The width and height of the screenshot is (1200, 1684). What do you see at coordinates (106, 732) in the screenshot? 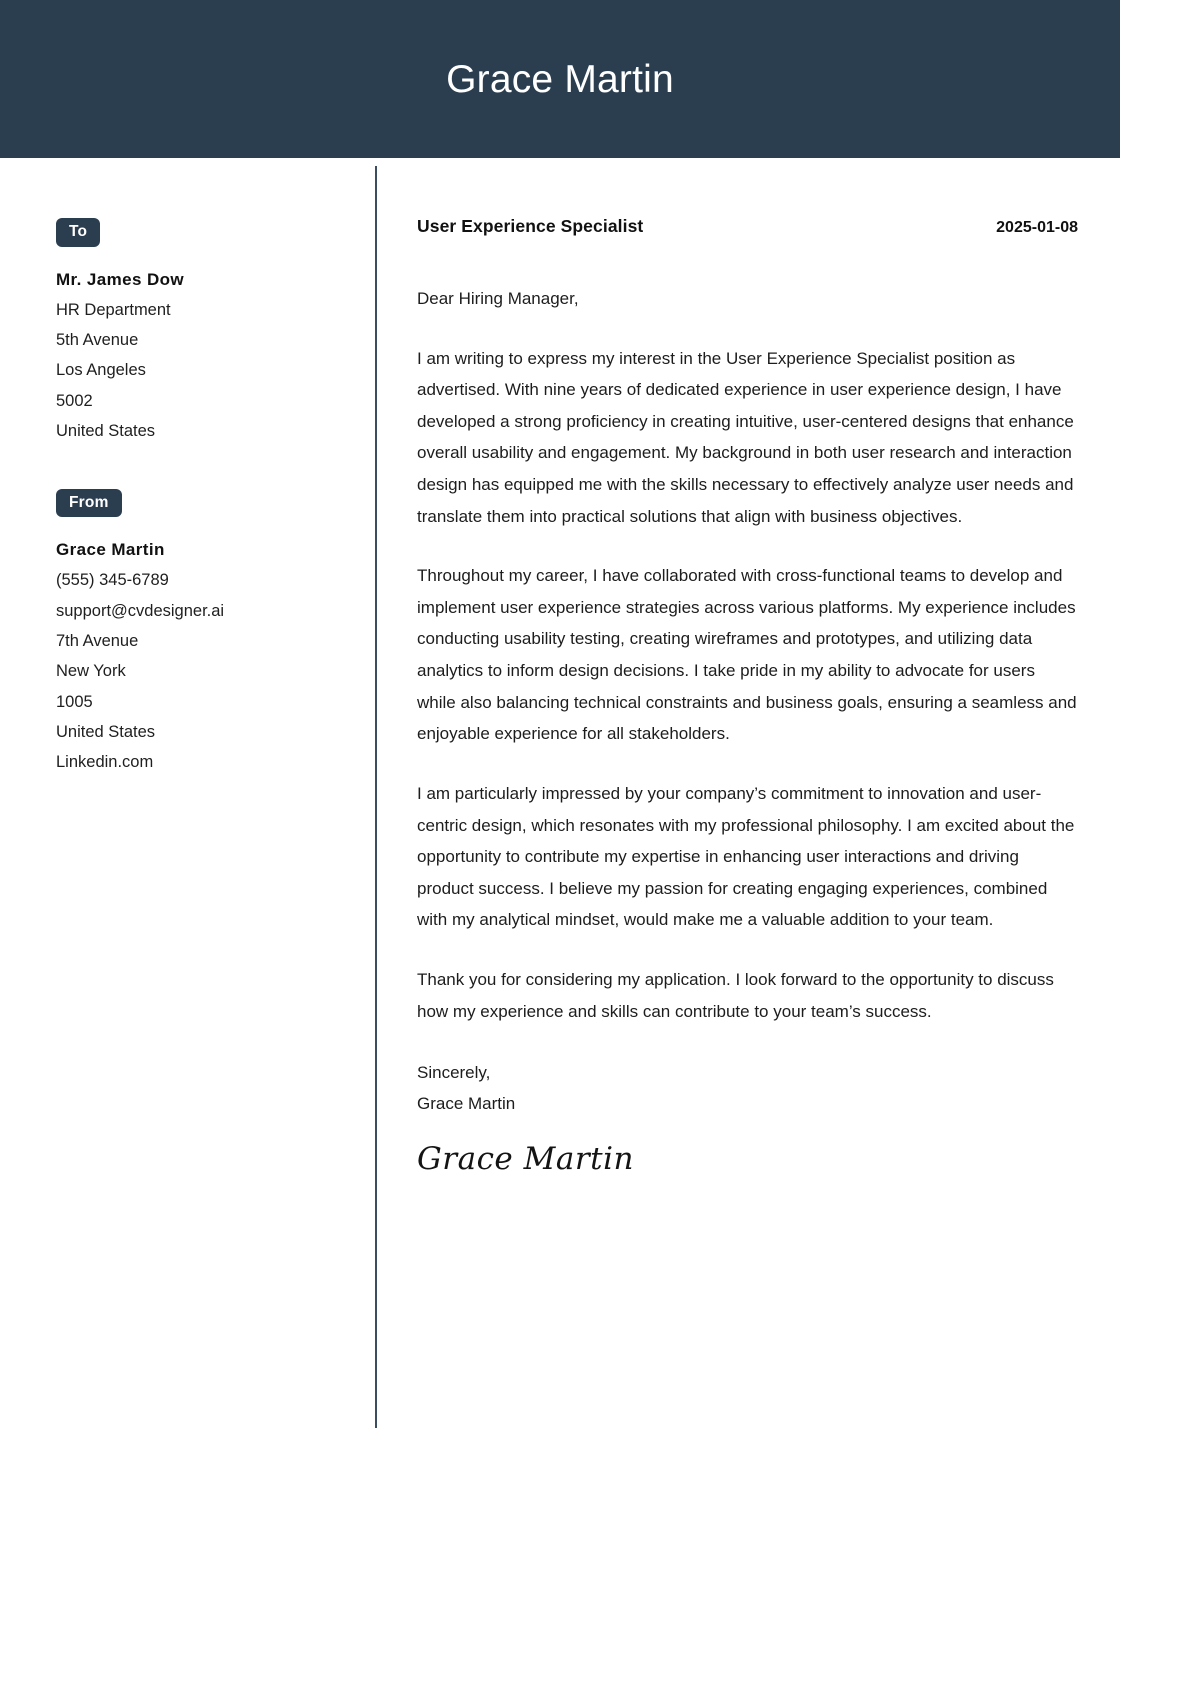
I see `sender-line: United States` at bounding box center [106, 732].